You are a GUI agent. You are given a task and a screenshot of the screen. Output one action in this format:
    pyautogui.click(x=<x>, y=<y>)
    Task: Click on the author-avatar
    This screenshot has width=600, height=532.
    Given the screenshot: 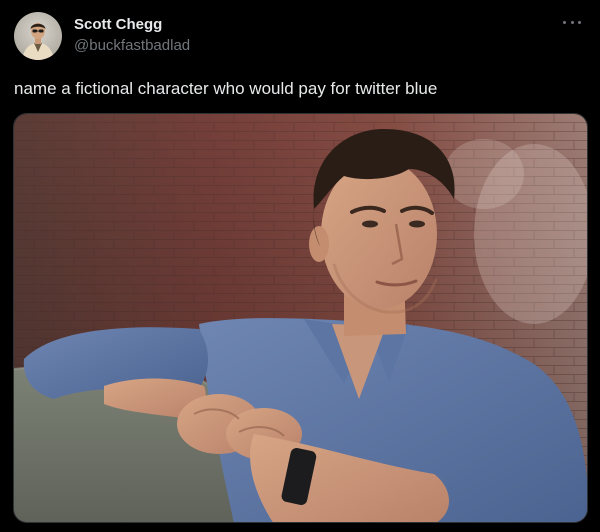 What is the action you would take?
    pyautogui.click(x=38, y=36)
    